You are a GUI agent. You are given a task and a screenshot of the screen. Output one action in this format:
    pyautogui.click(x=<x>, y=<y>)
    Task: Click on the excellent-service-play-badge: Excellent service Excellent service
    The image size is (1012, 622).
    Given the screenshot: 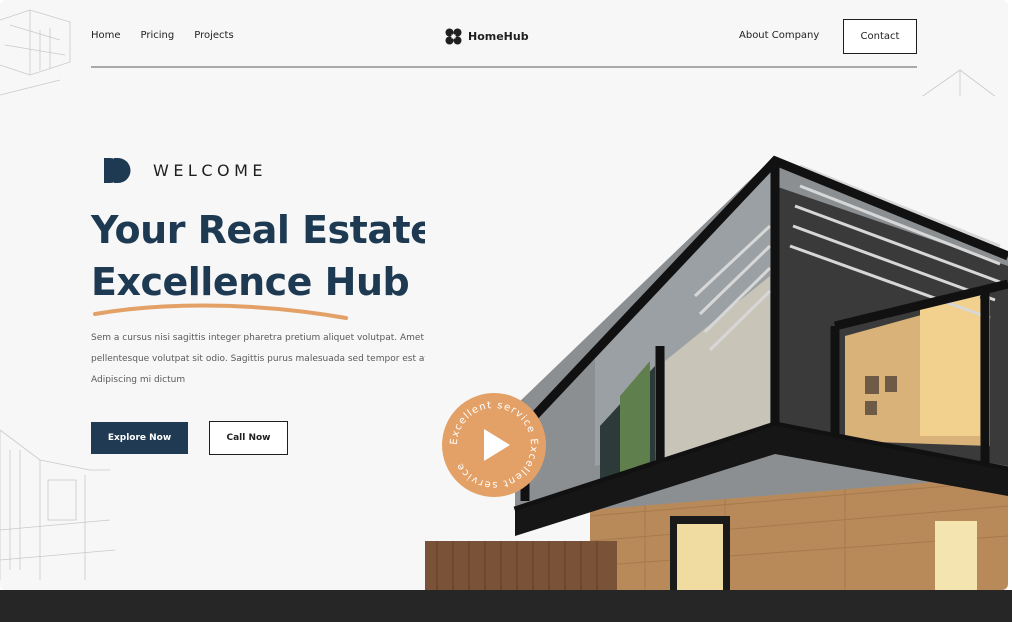 What is the action you would take?
    pyautogui.click(x=494, y=445)
    